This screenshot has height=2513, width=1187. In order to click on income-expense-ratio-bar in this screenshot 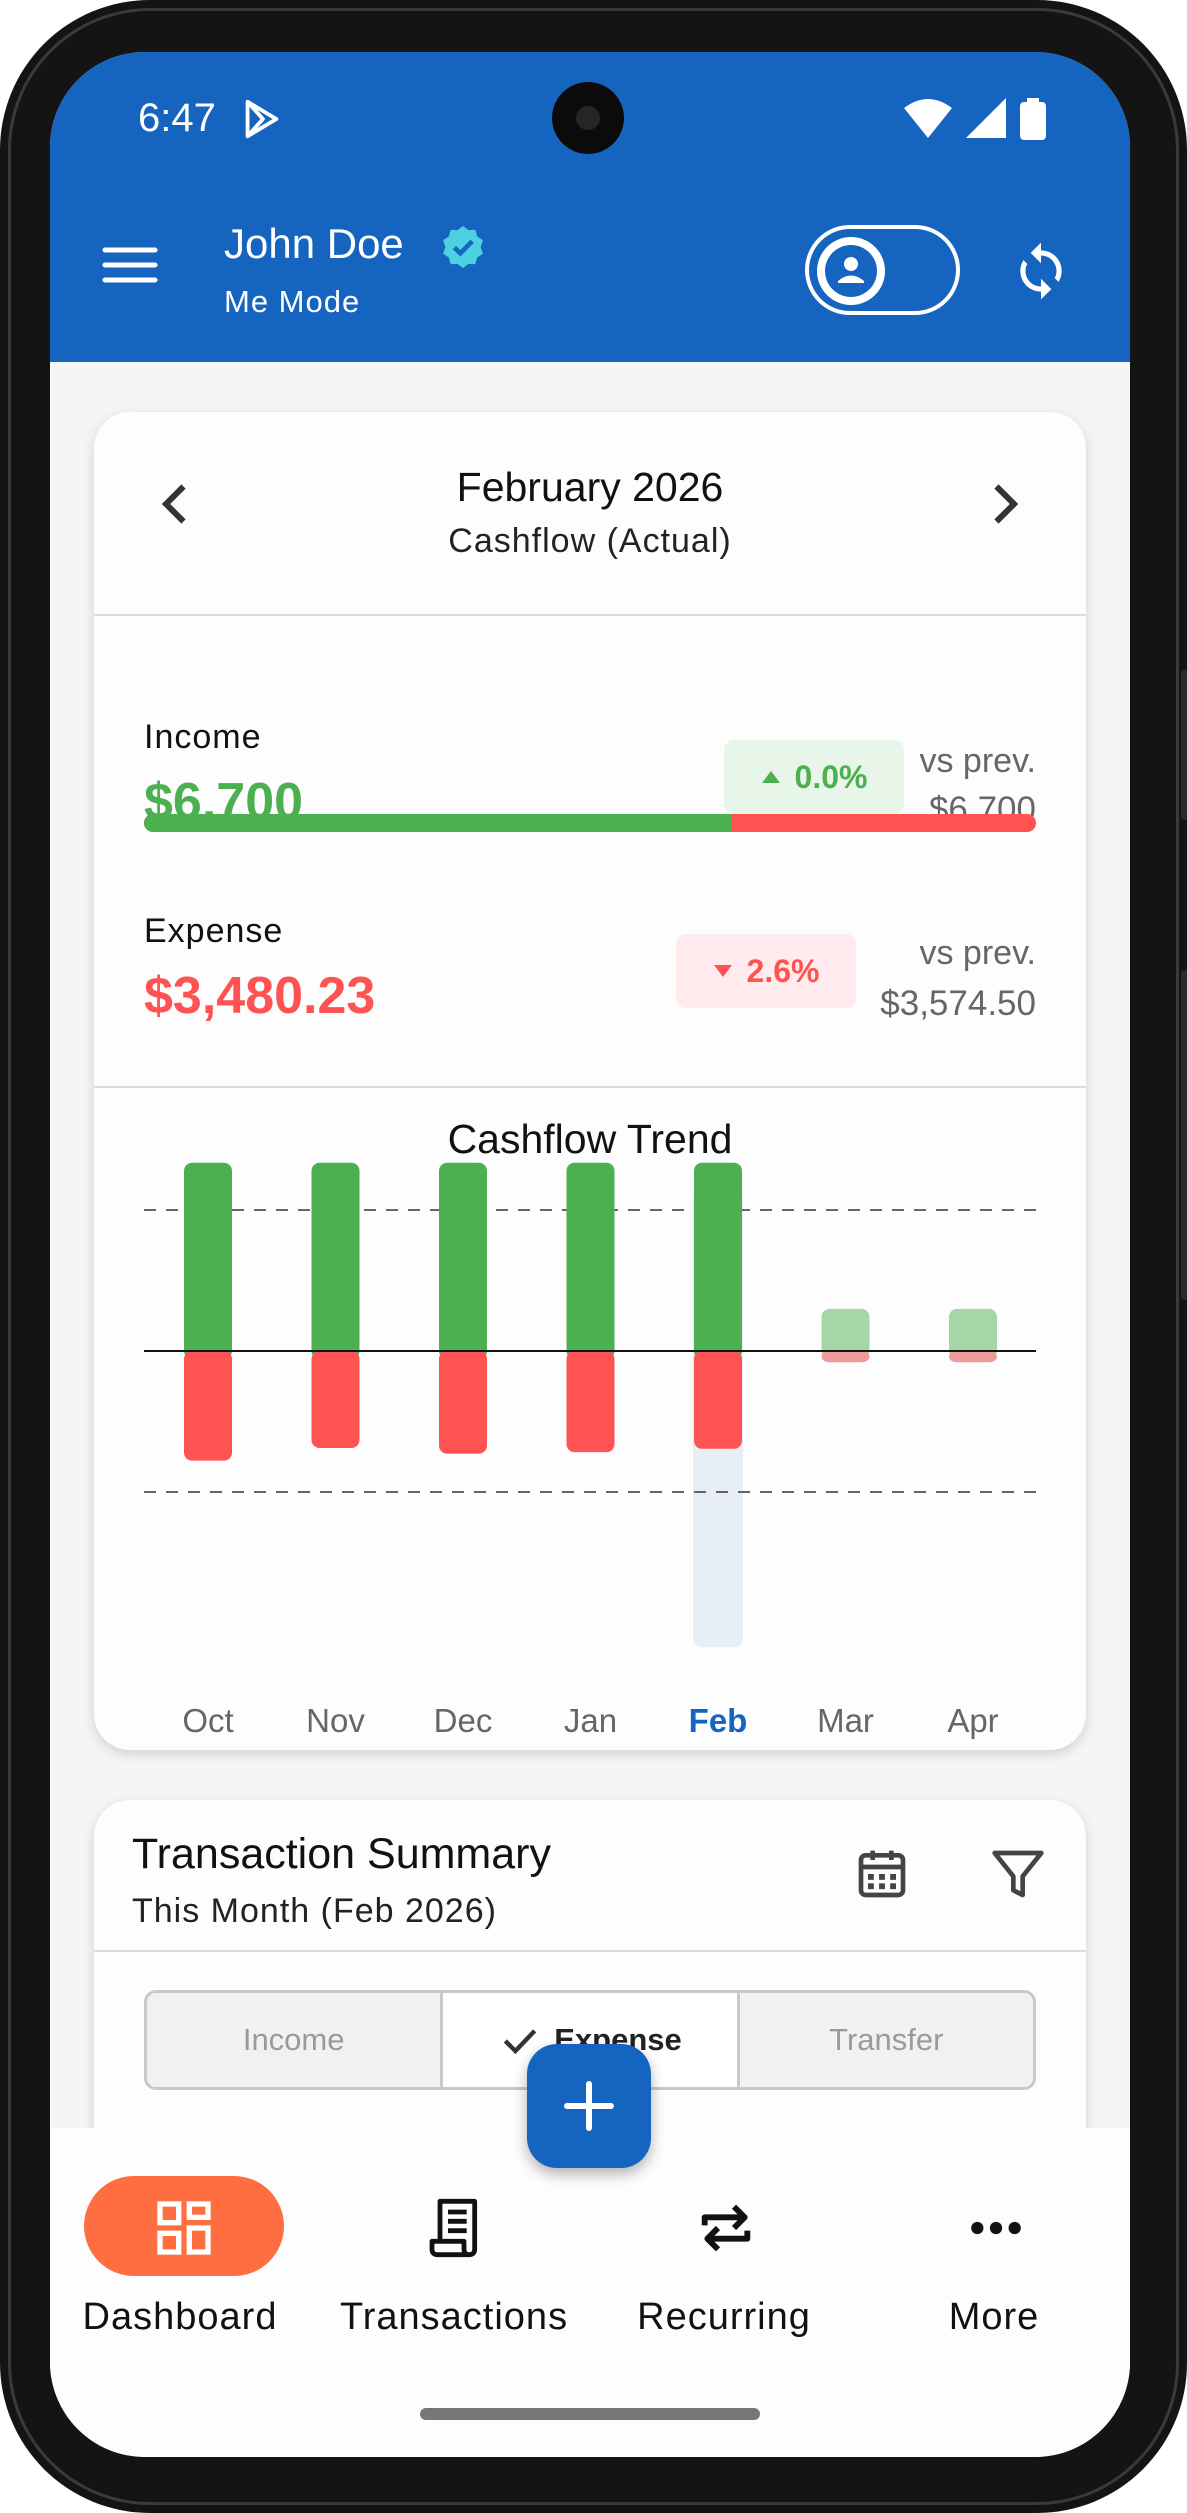, I will do `click(590, 823)`.